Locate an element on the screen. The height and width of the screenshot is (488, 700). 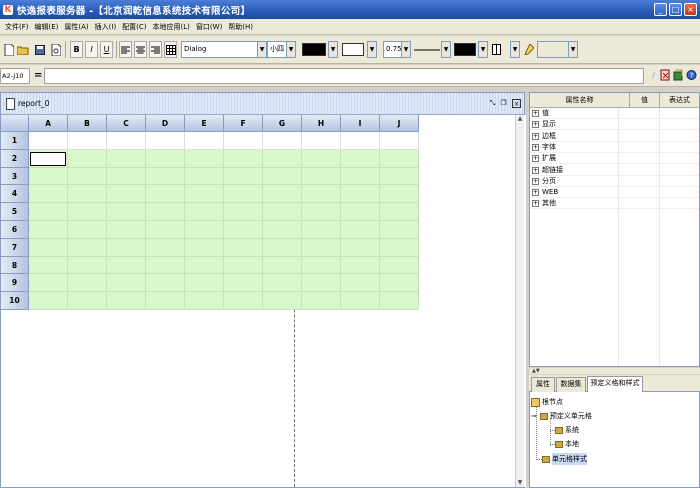
property-group-row: + 字体 is located at coordinates (614, 147).